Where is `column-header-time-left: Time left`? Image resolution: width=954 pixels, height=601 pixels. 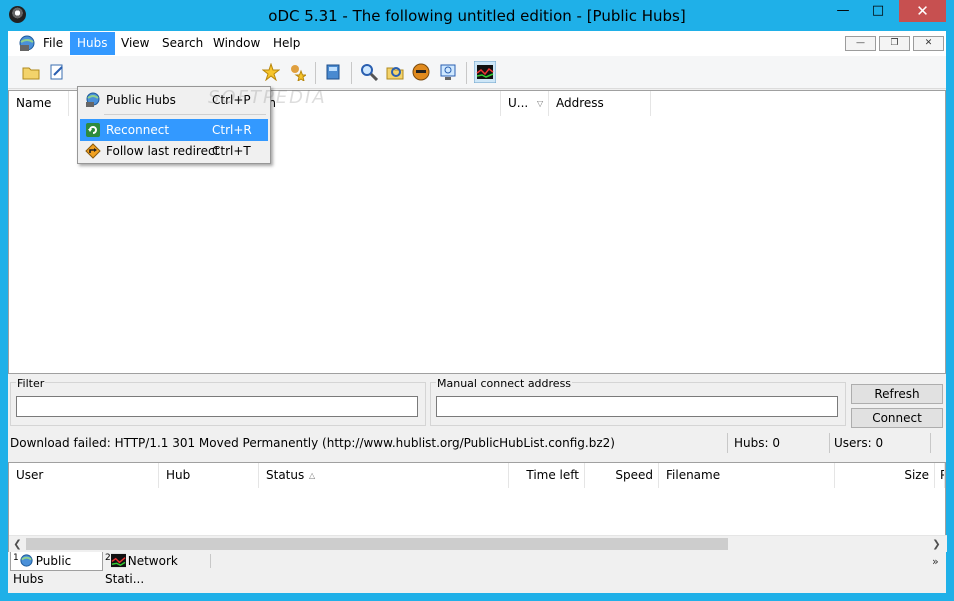 column-header-time-left: Time left is located at coordinates (547, 475).